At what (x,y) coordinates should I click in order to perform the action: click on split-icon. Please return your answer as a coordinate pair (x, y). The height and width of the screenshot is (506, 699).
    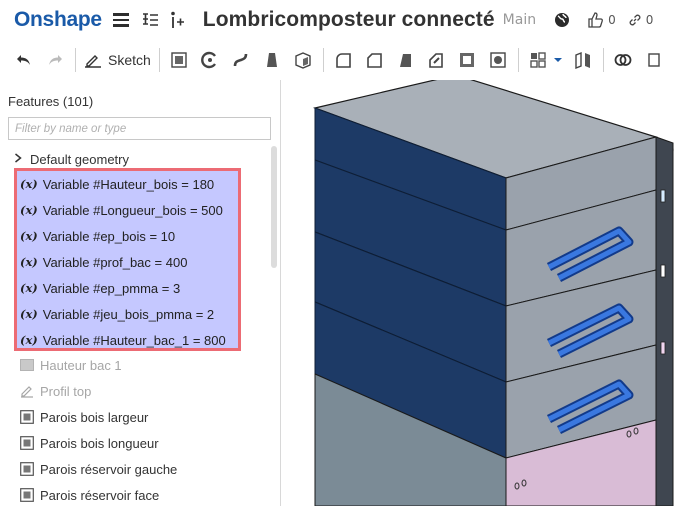
    Looking at the image, I should click on (654, 60).